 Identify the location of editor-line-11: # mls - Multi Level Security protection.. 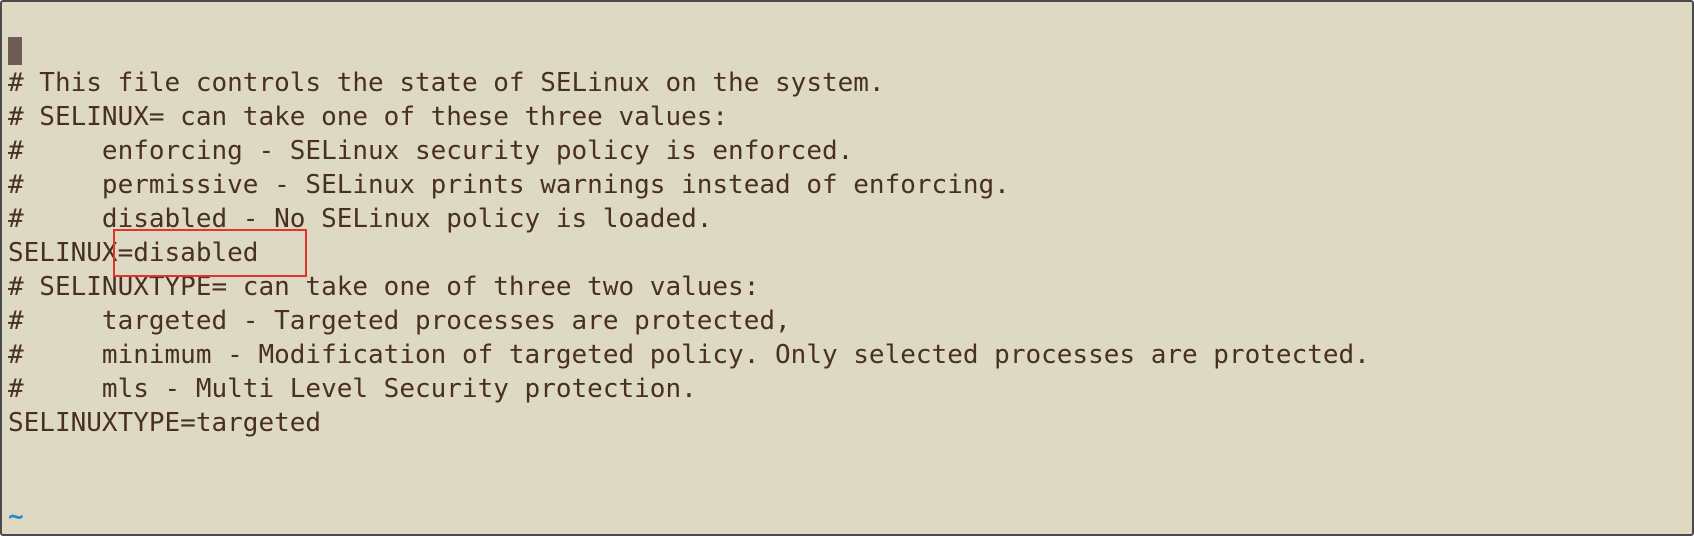
(689, 389).